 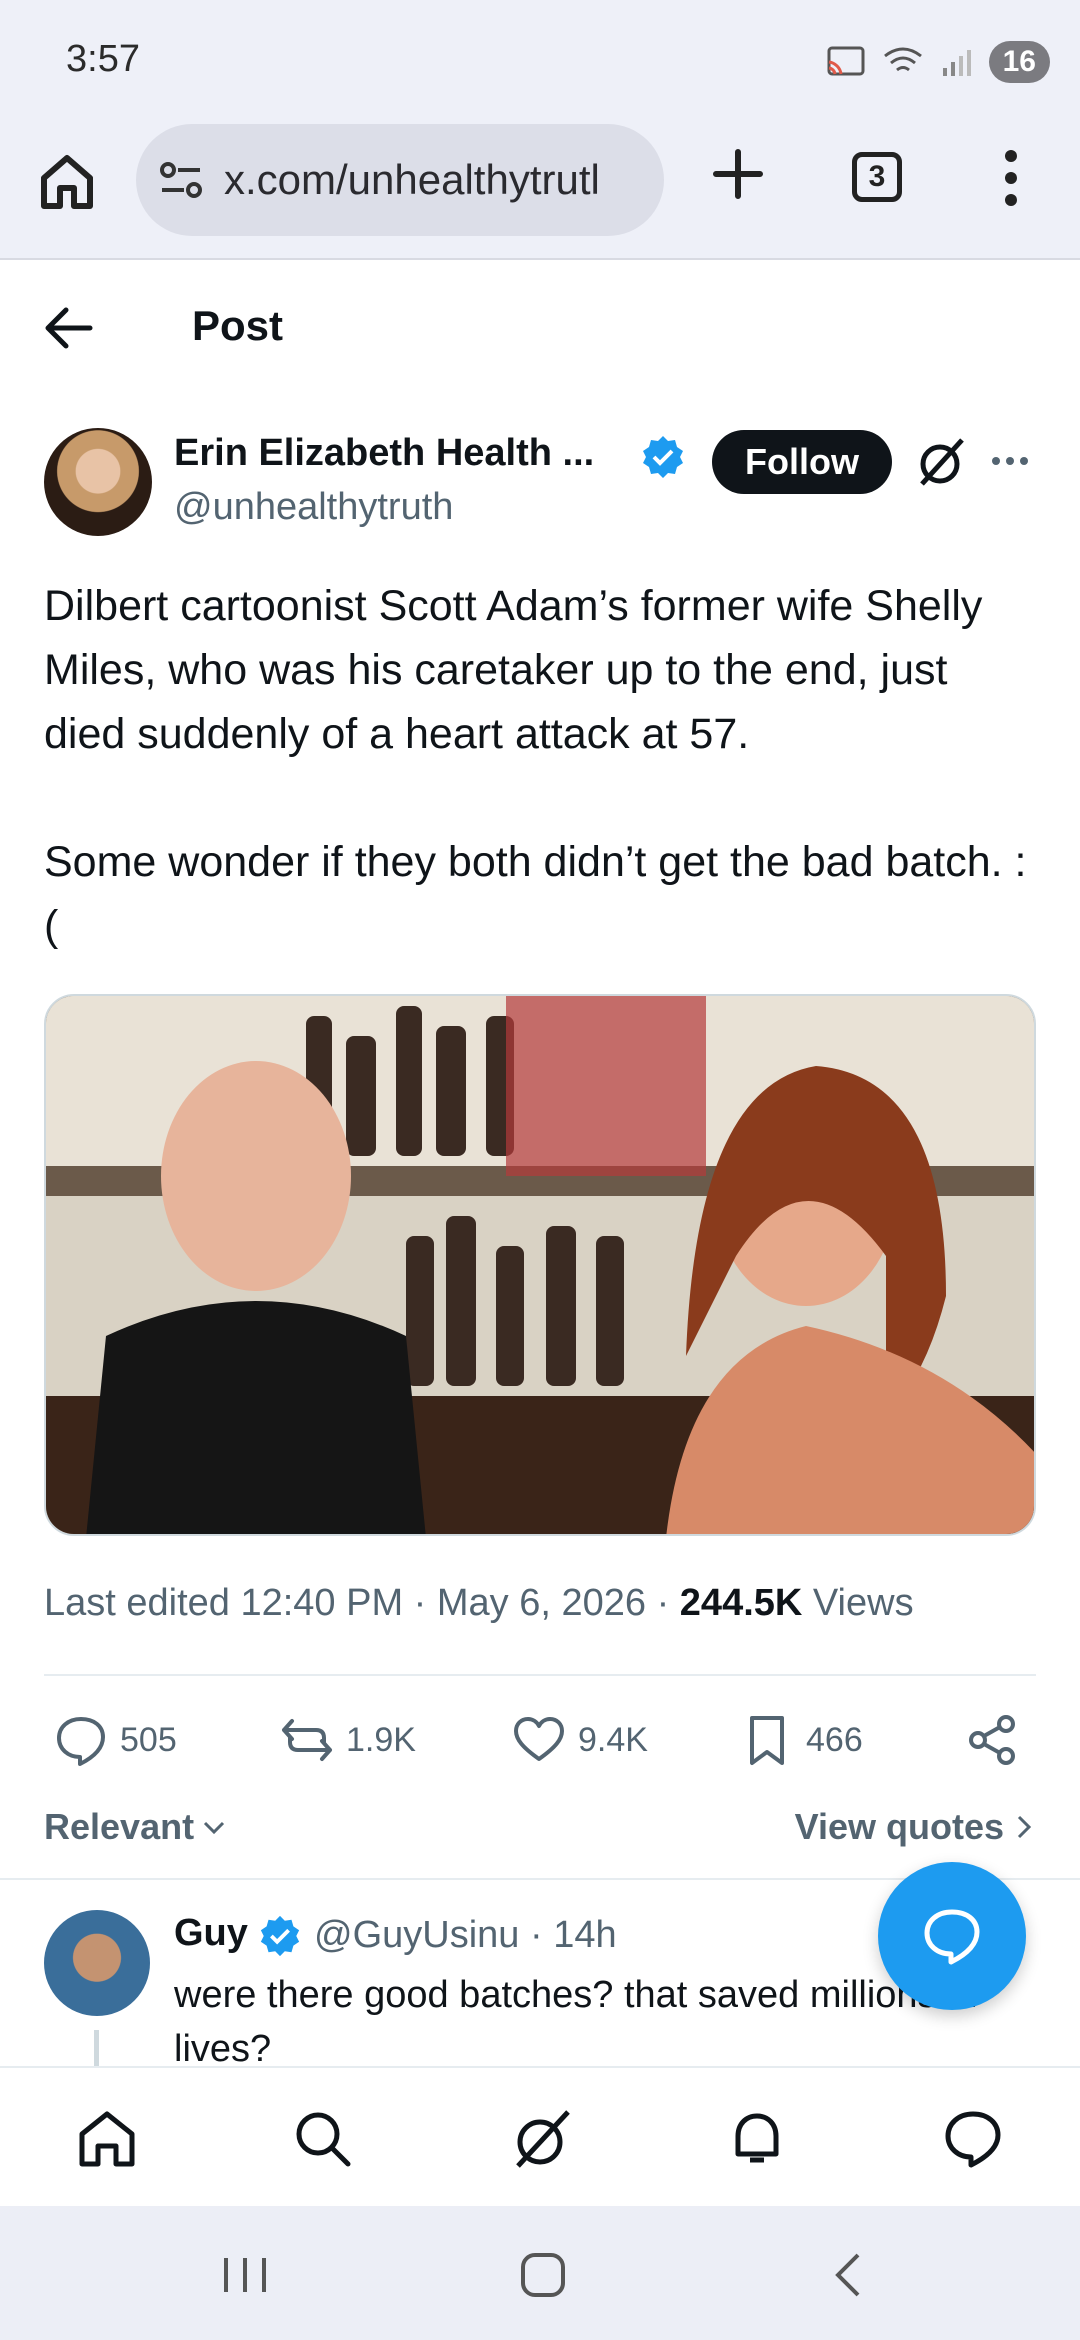 I want to click on view-quotes-link: View quotes, so click(x=915, y=1827).